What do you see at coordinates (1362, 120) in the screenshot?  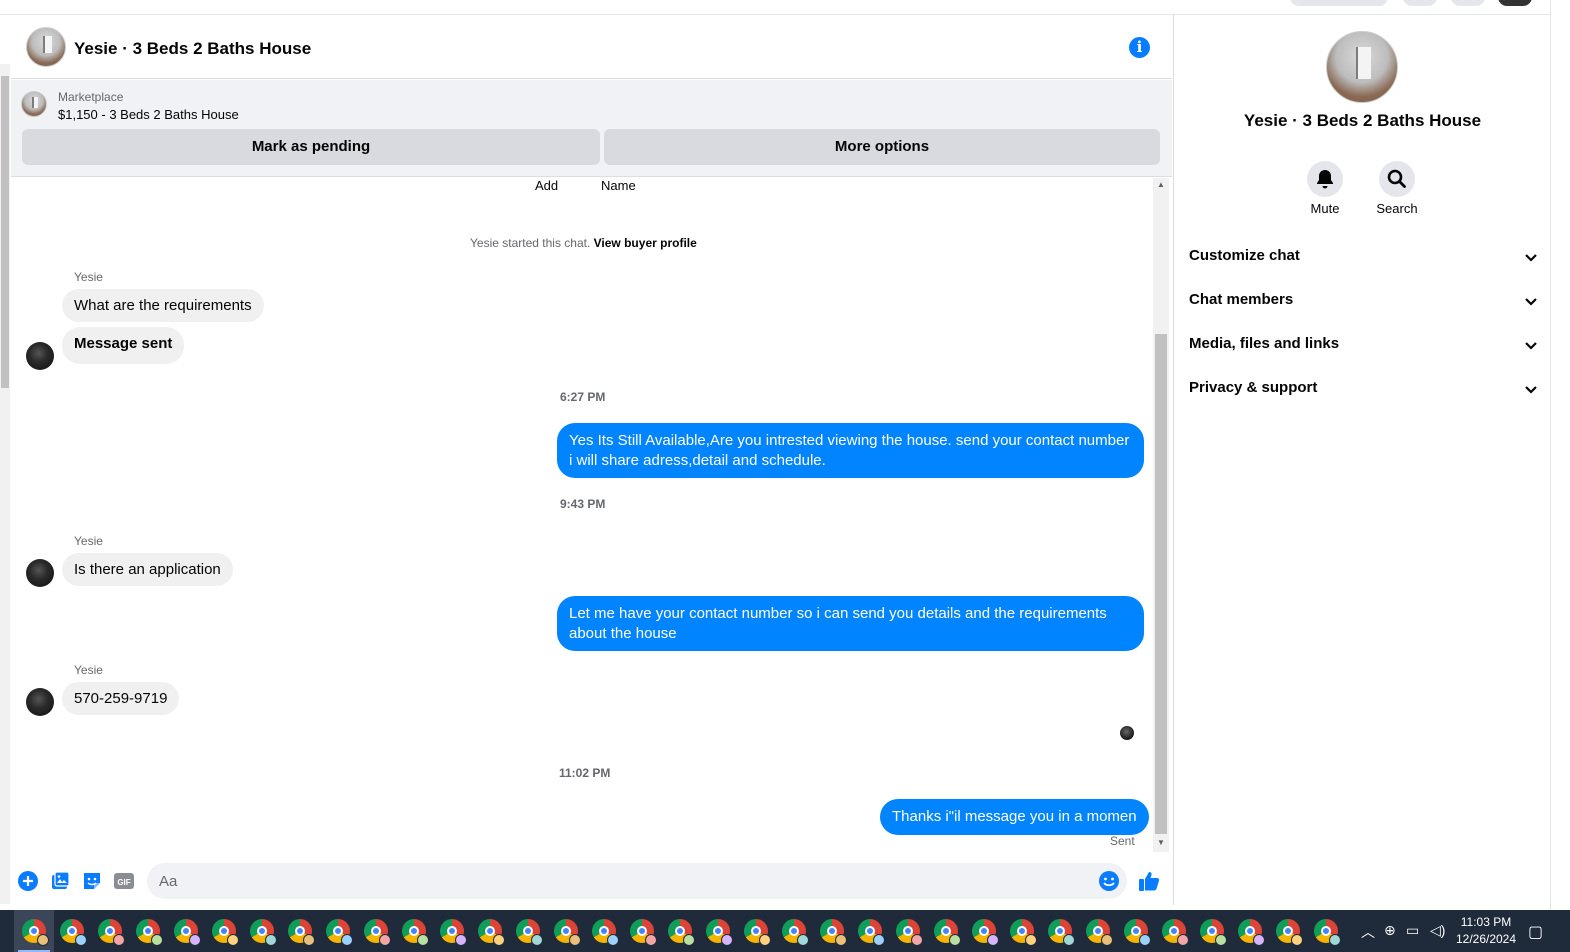 I see `panel-chat-name: Yesie · 3 Beds 2 Baths House` at bounding box center [1362, 120].